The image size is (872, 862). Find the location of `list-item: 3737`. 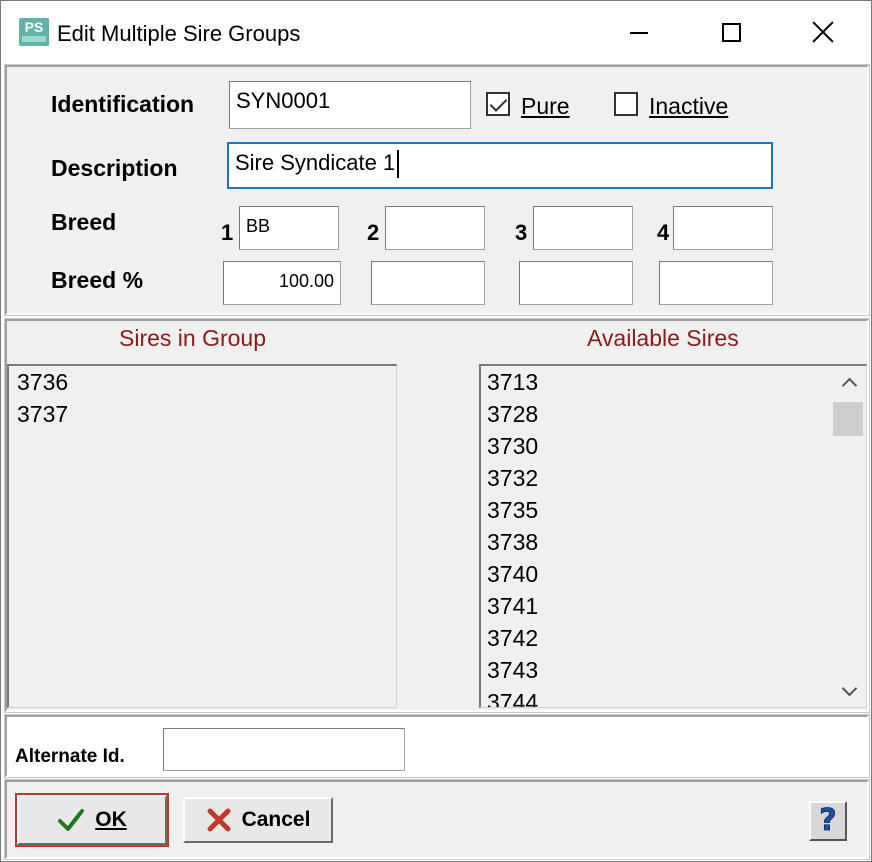

list-item: 3737 is located at coordinates (202, 414).